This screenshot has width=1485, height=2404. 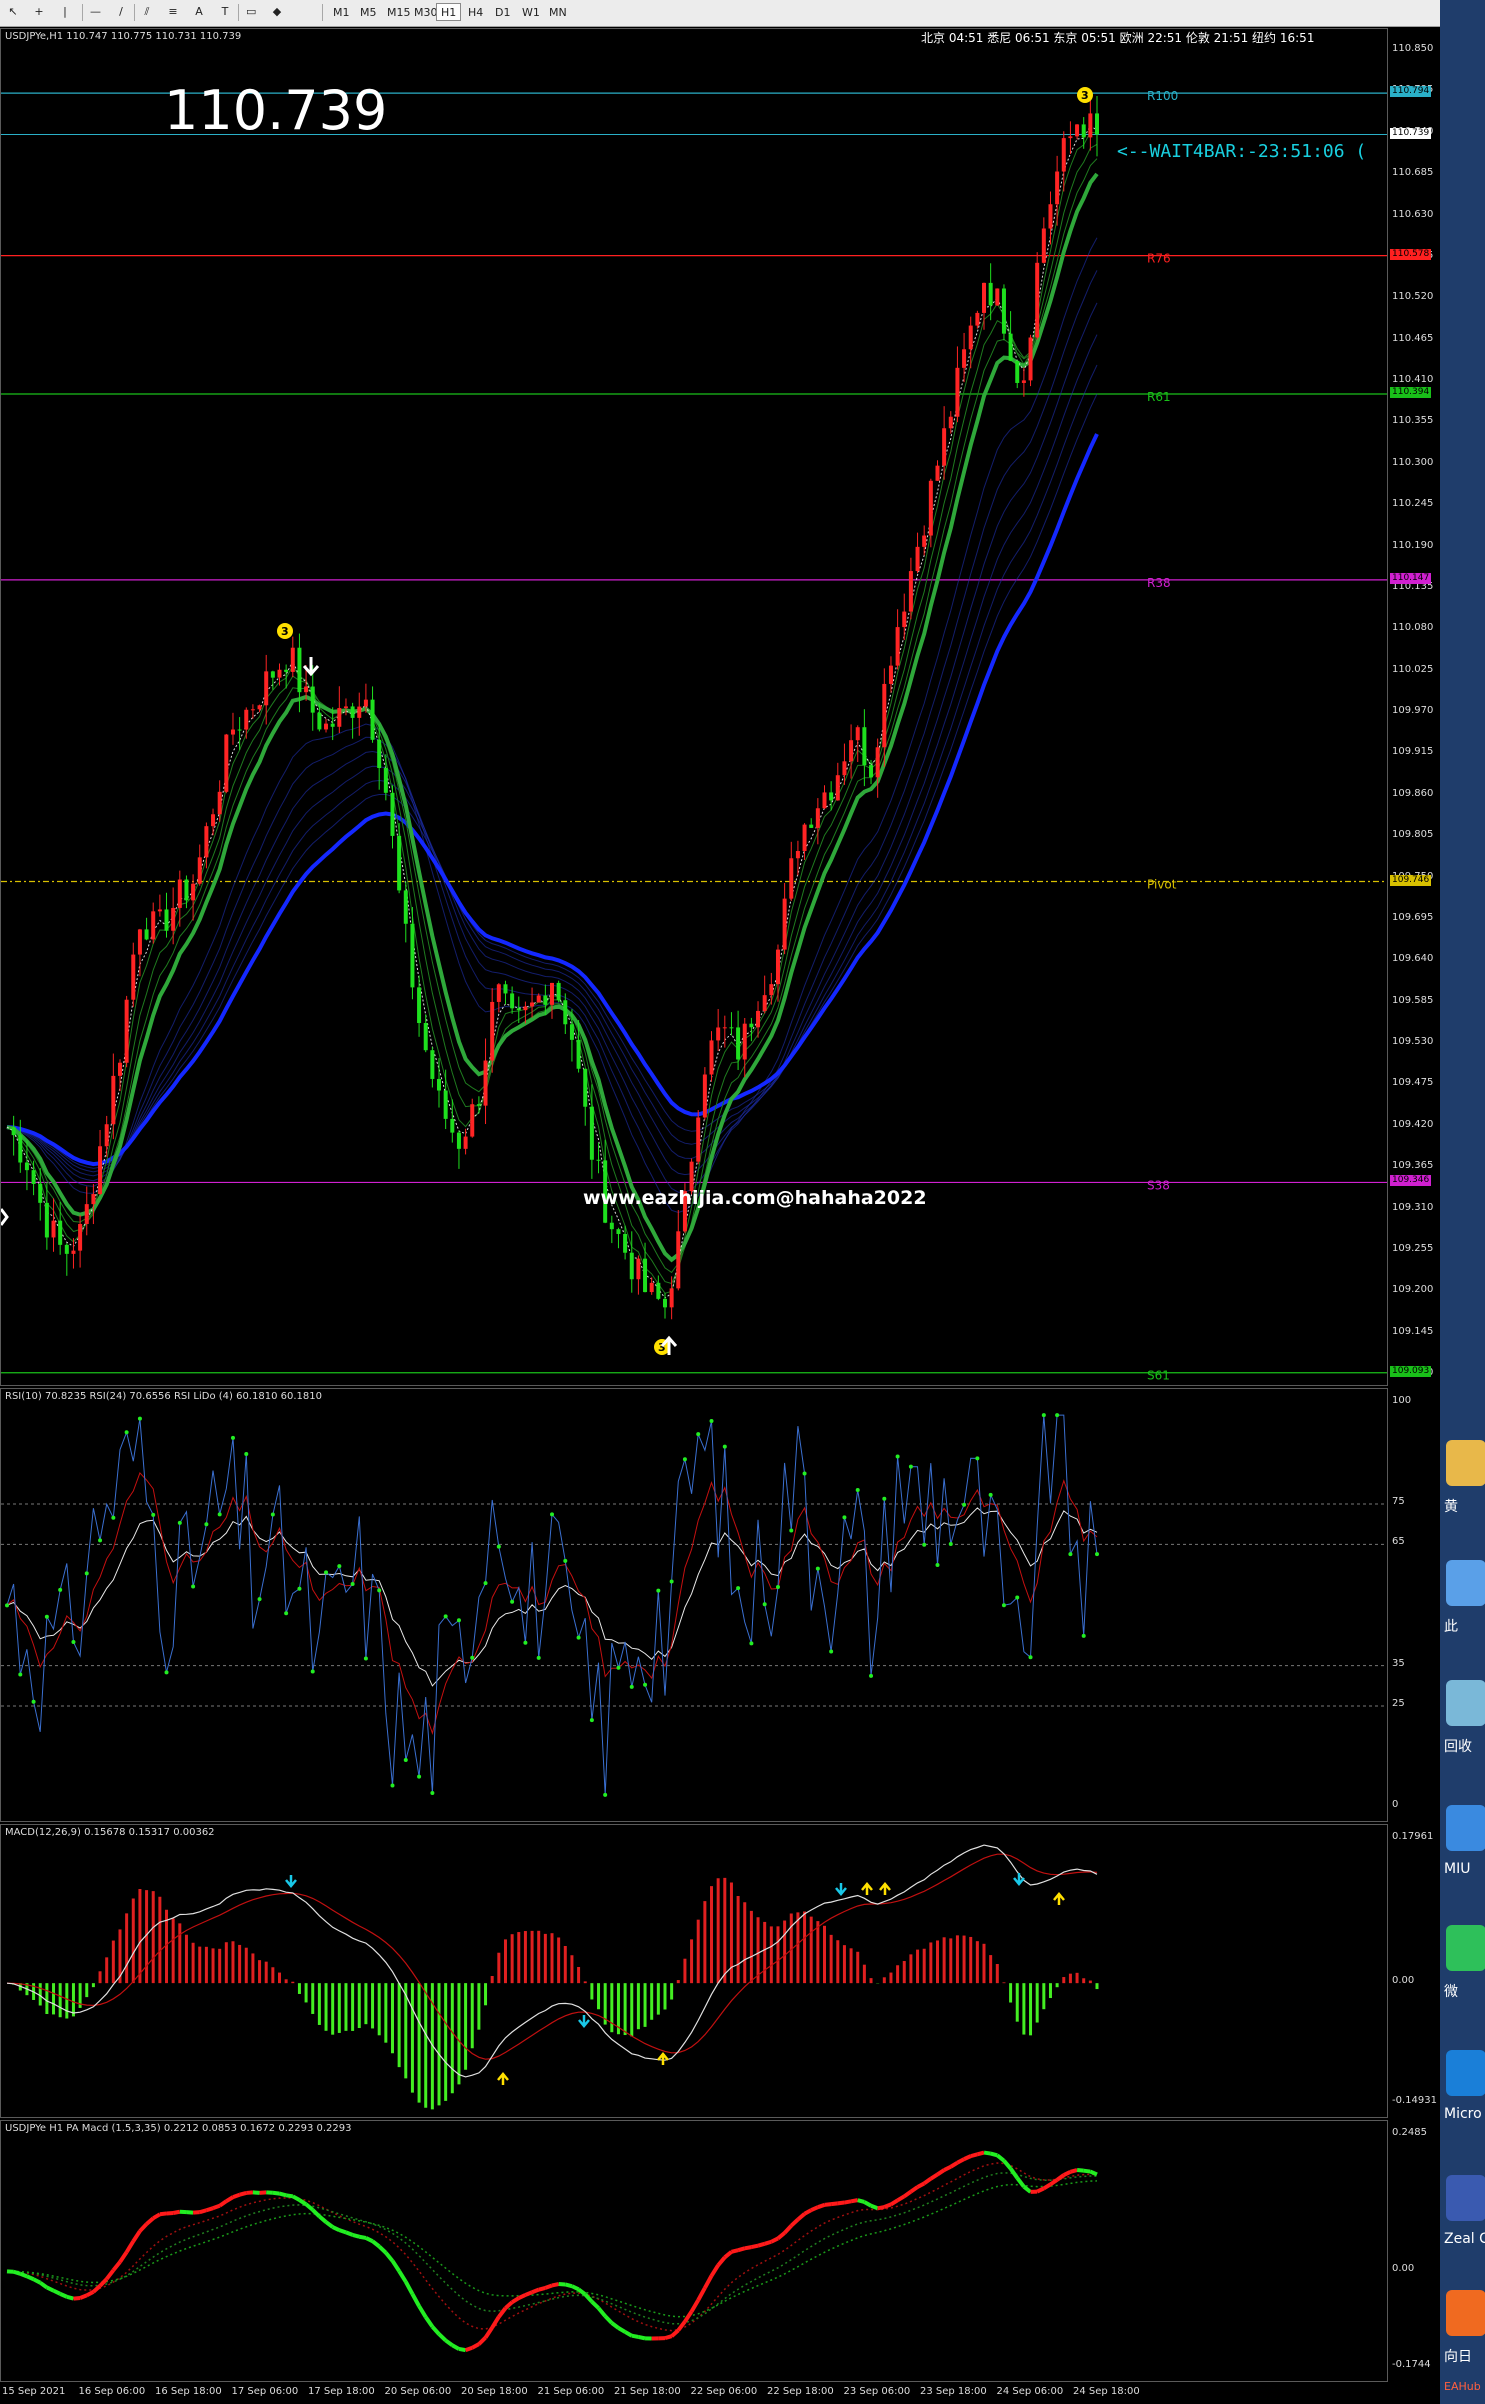 I want to click on text-label-icon: T, so click(x=225, y=12).